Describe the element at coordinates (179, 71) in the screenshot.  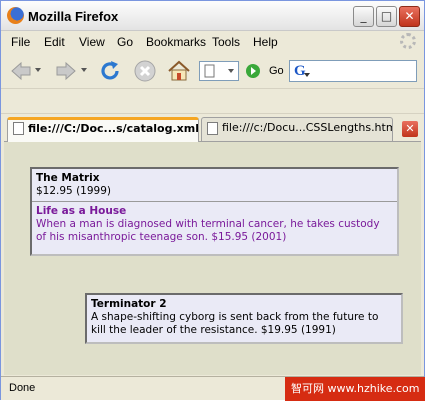
I see `home-icon` at that location.